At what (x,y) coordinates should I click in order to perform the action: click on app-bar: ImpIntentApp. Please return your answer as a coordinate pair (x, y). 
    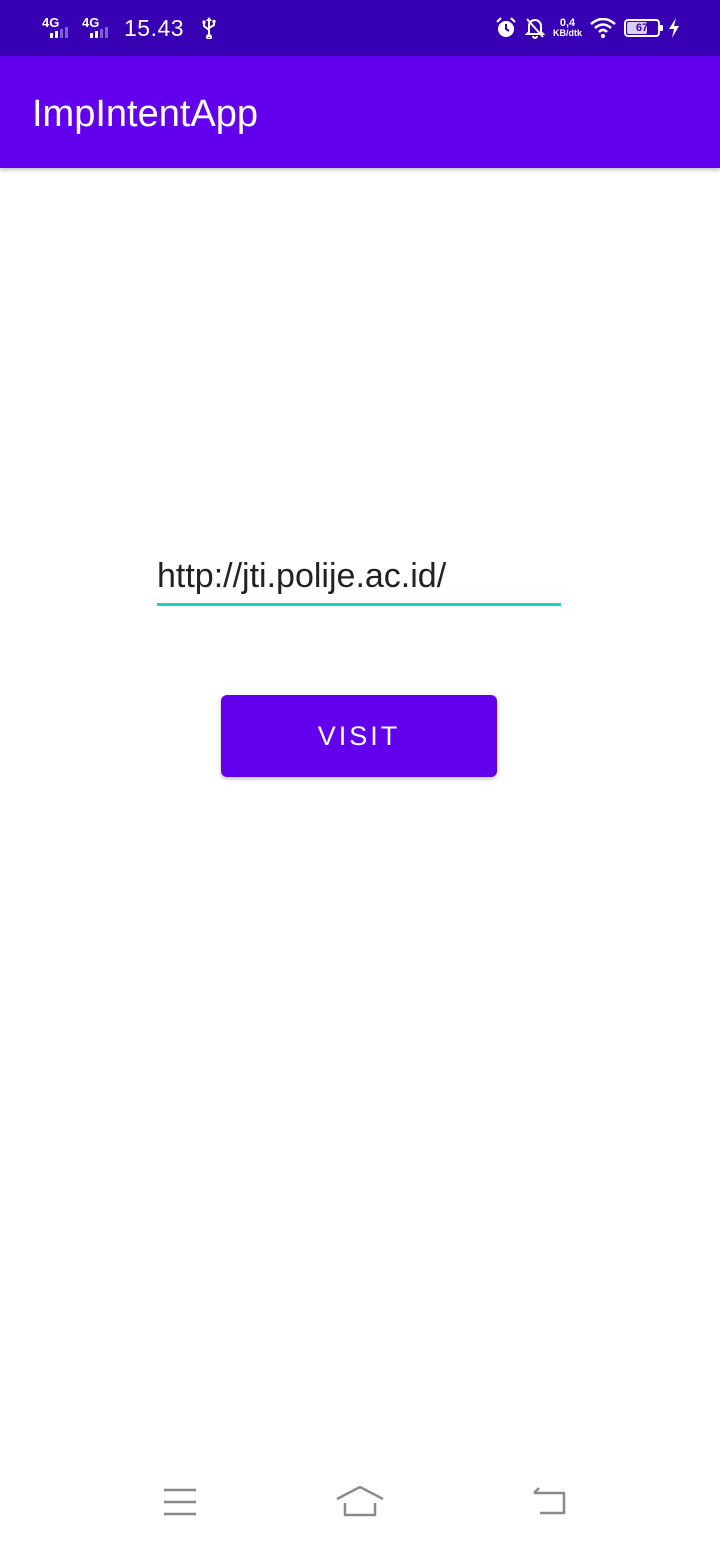
    Looking at the image, I should click on (360, 112).